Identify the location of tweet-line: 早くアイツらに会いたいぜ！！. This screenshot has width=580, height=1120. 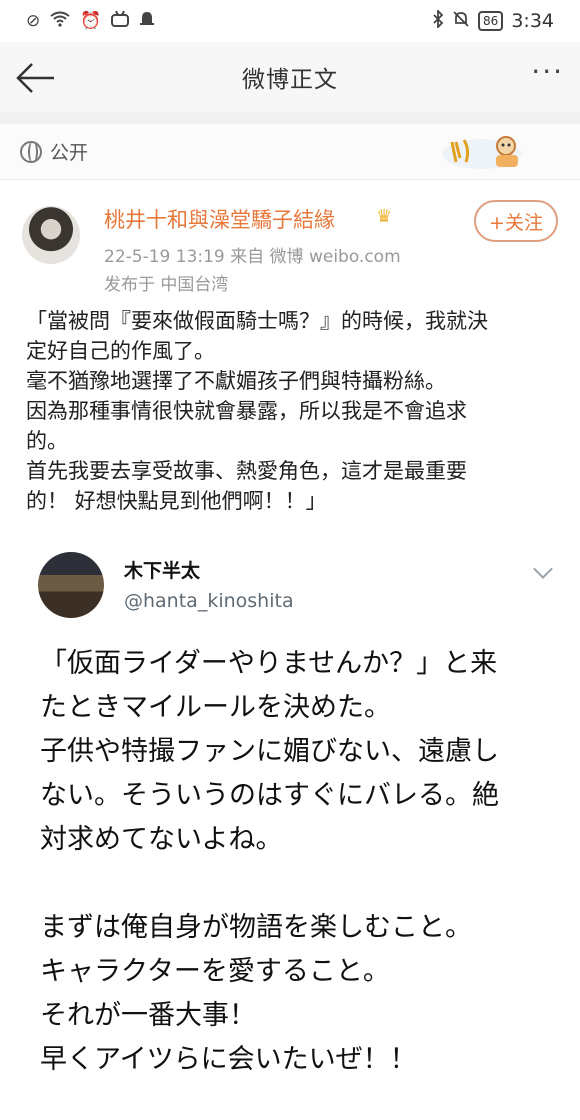
(228, 1059).